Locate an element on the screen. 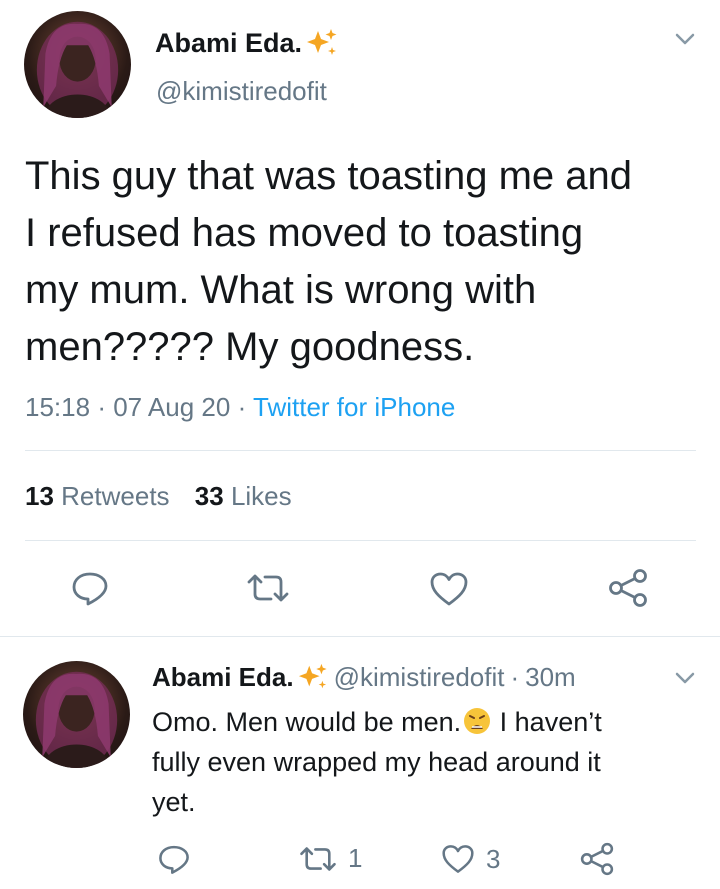 The height and width of the screenshot is (889, 720). reply-avatar is located at coordinates (76, 714).